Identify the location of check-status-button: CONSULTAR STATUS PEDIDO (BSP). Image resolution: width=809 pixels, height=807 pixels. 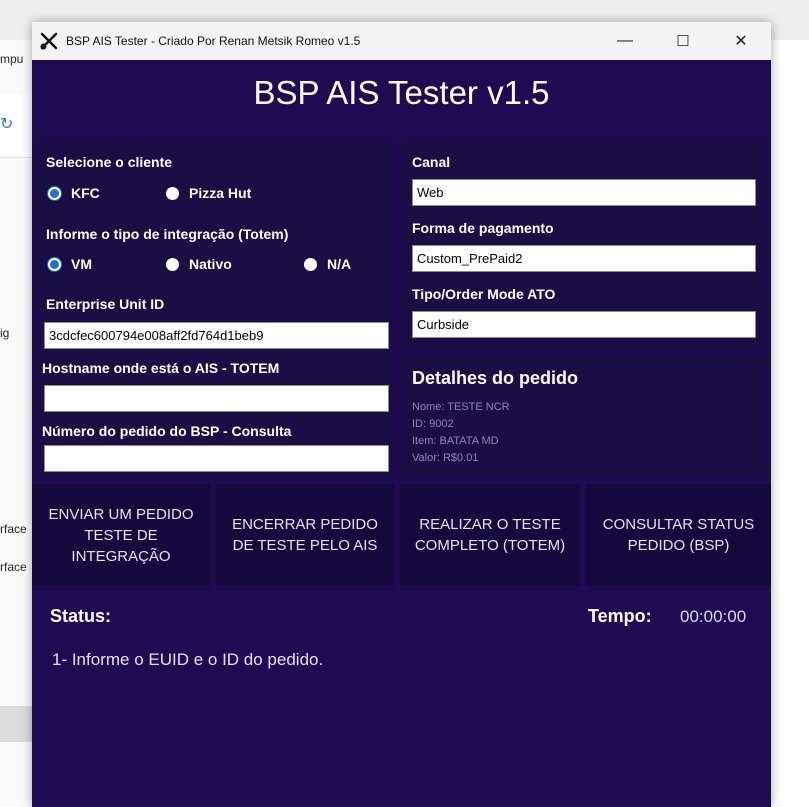
(678, 535).